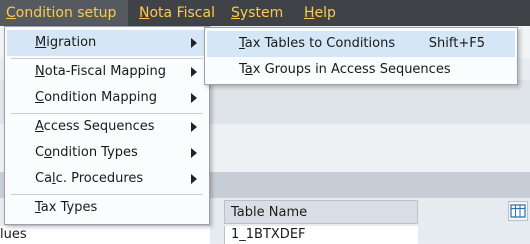 The width and height of the screenshot is (530, 244). Describe the element at coordinates (361, 70) in the screenshot. I see `menu-item-tax-groups-in-access-sequences: Tax Groups in Access Sequences` at that location.